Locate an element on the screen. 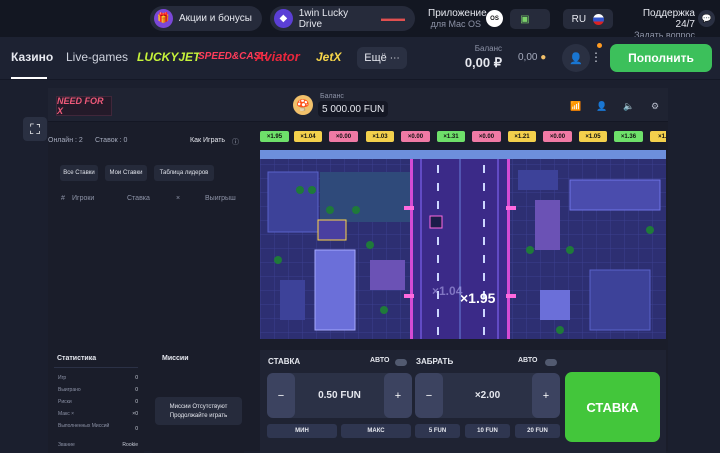 Image resolution: width=720 pixels, height=453 pixels. platform-button: ▣ is located at coordinates (530, 19).